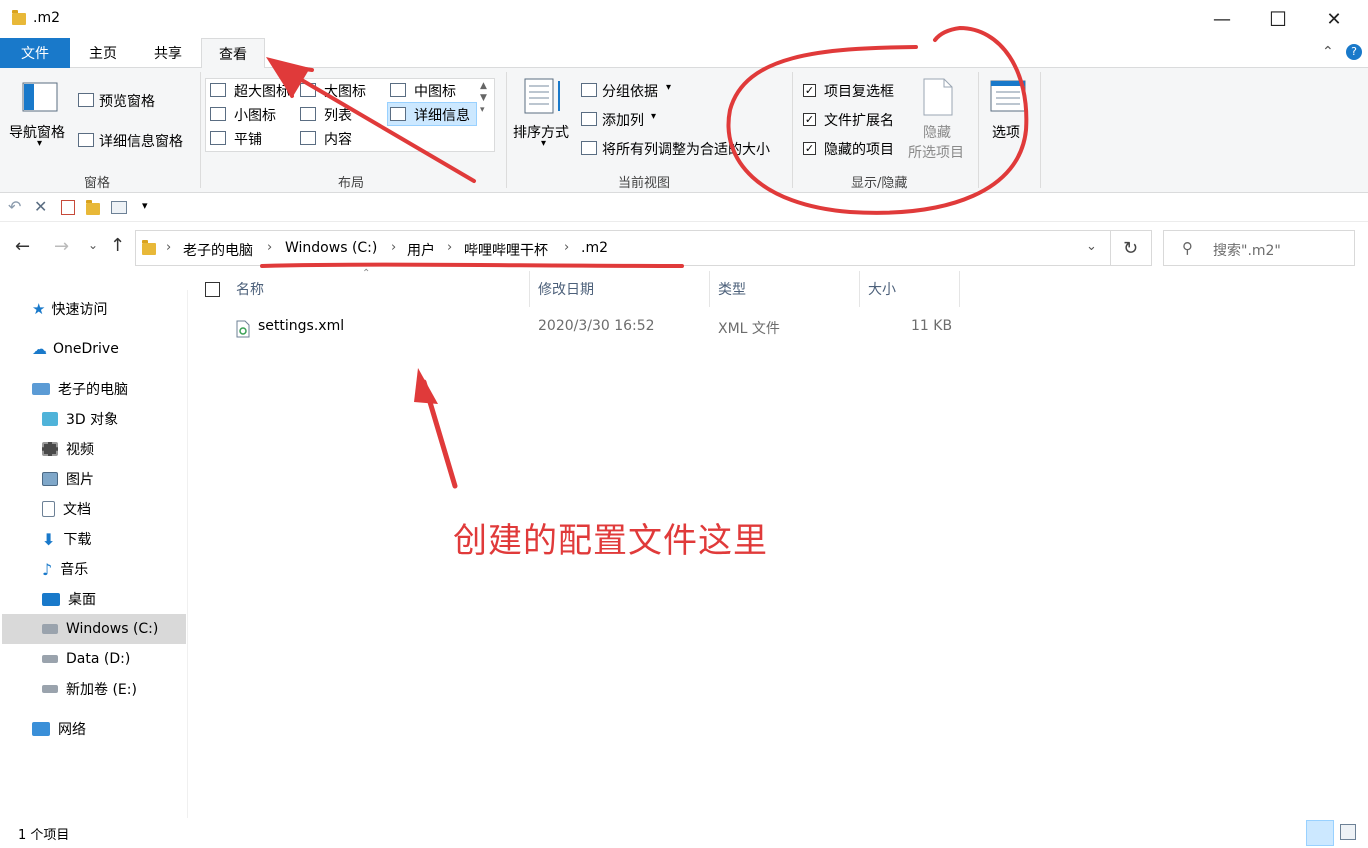 The width and height of the screenshot is (1368, 848). I want to click on sidebar-item-onedrive: ☁ OneDrive, so click(75, 349).